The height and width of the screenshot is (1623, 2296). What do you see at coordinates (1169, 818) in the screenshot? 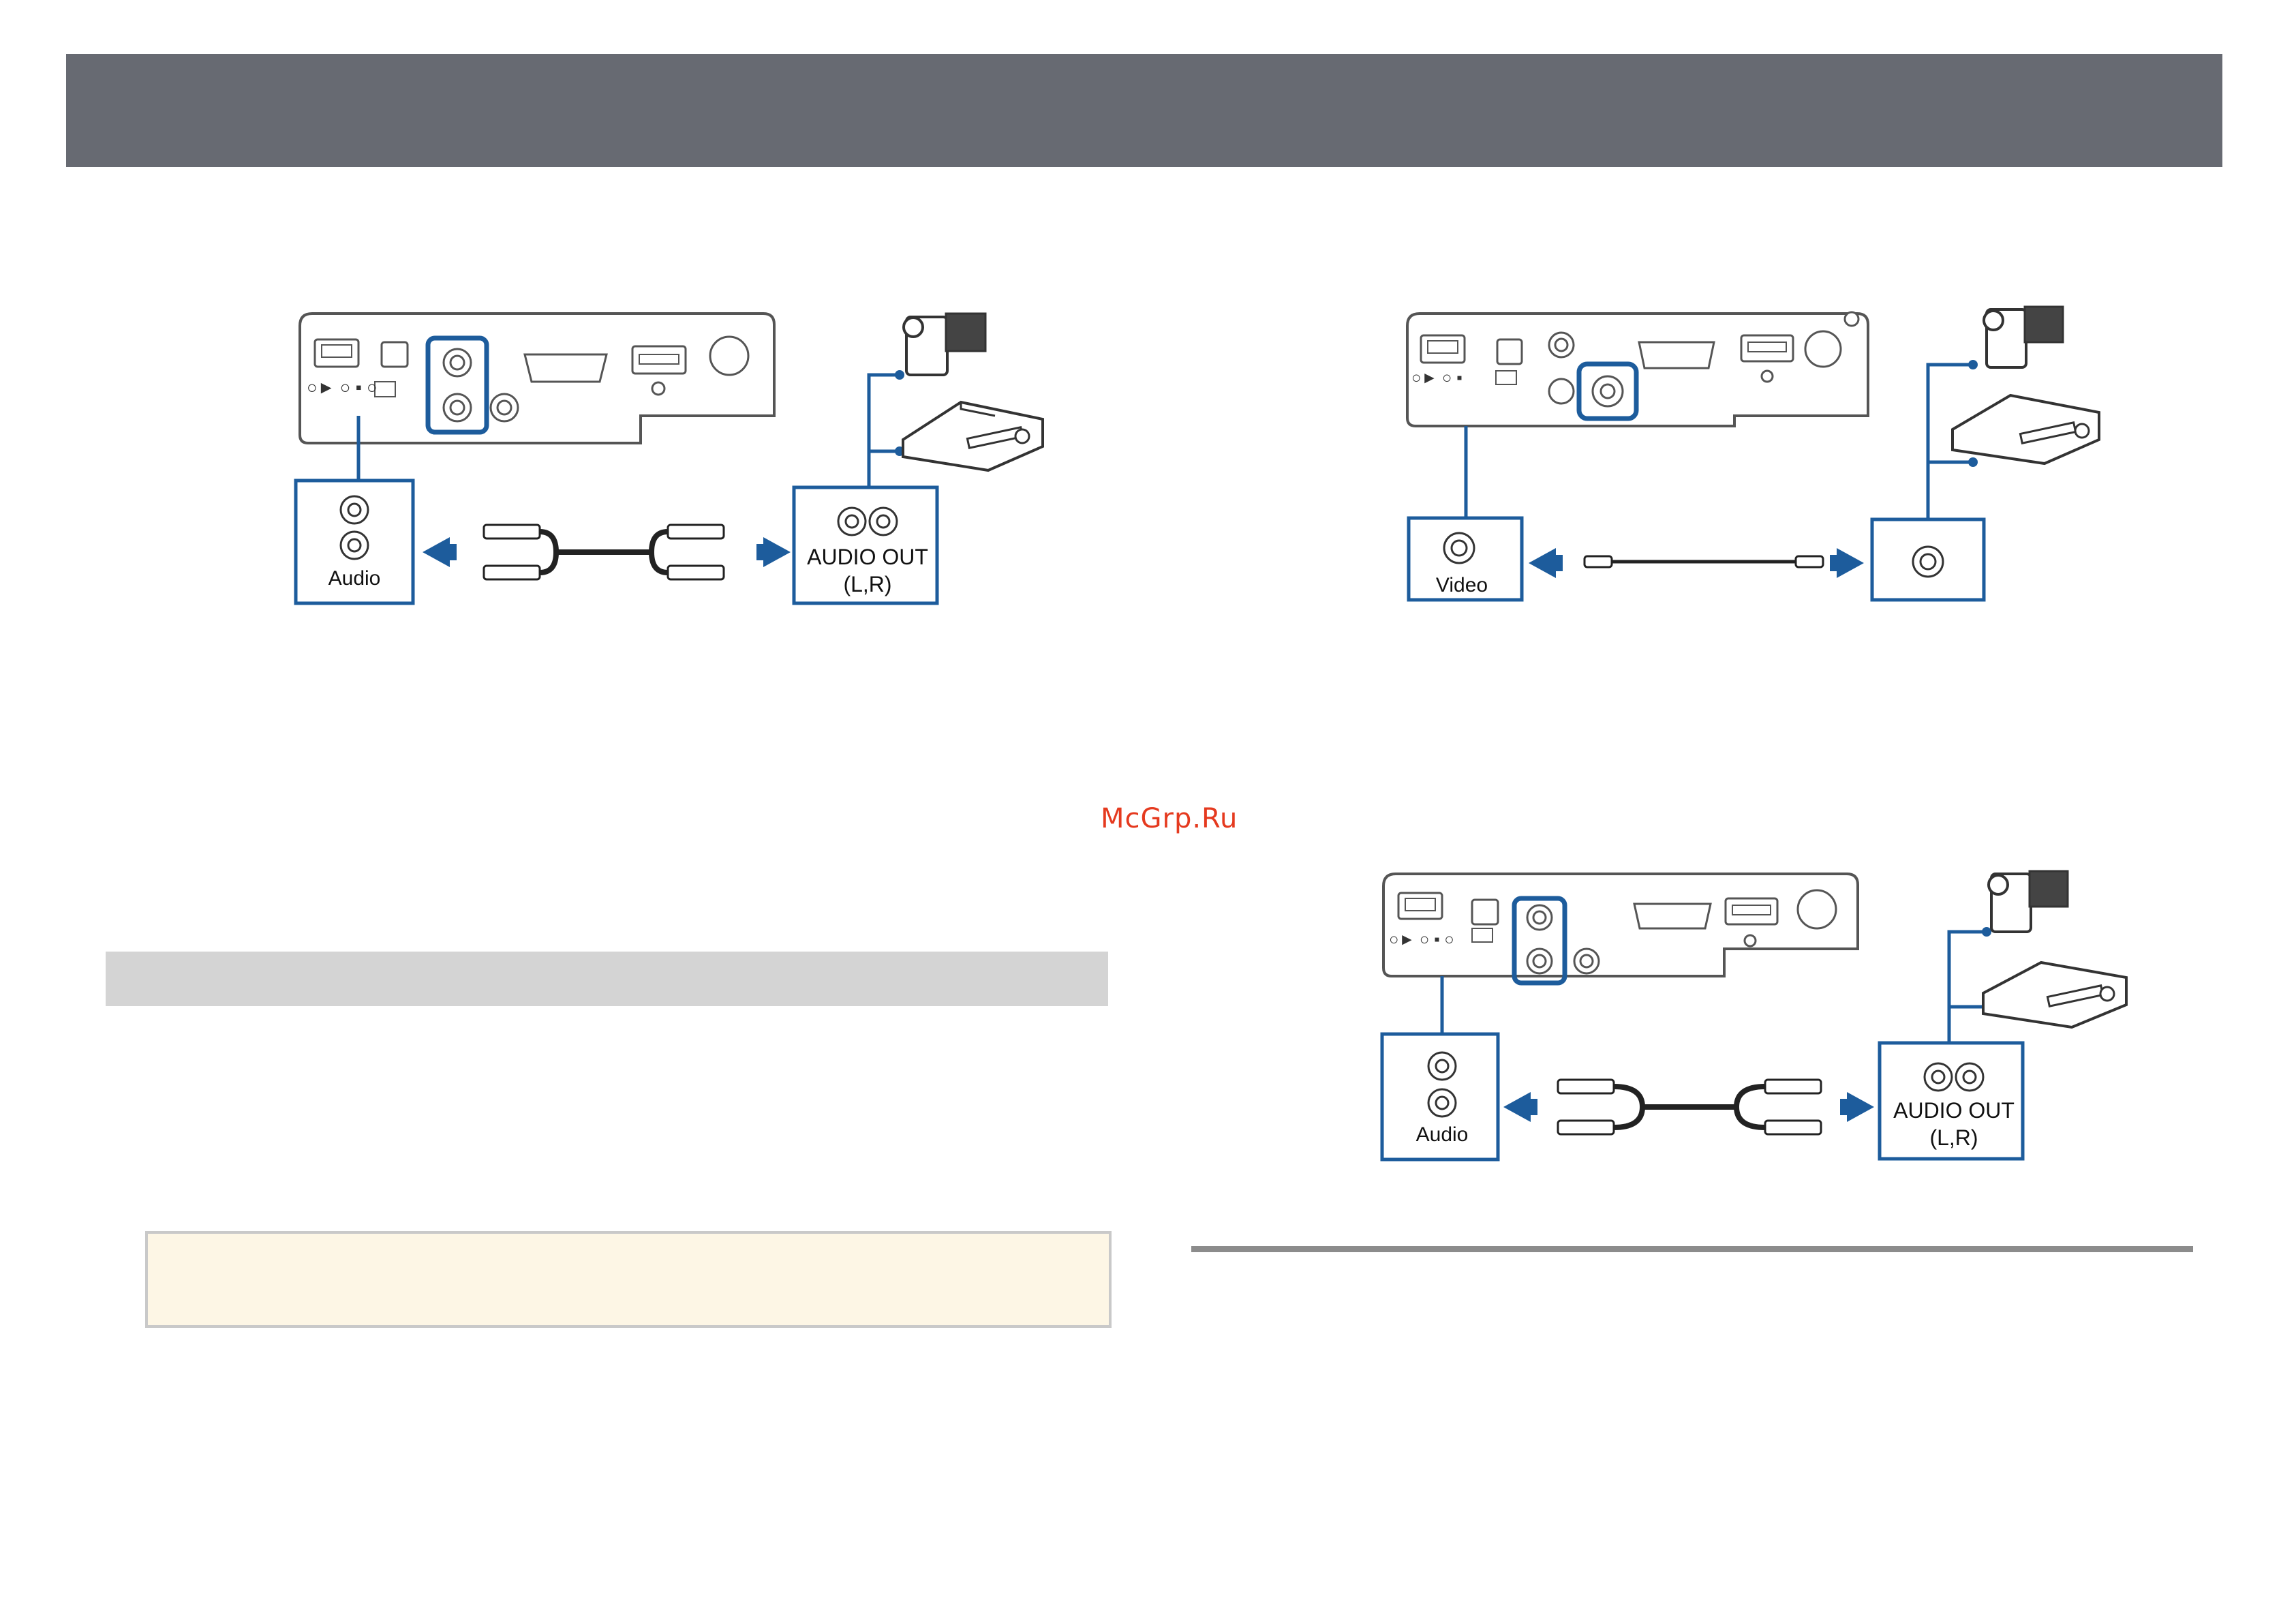
I see `watermark-text: McGrp.Ru` at bounding box center [1169, 818].